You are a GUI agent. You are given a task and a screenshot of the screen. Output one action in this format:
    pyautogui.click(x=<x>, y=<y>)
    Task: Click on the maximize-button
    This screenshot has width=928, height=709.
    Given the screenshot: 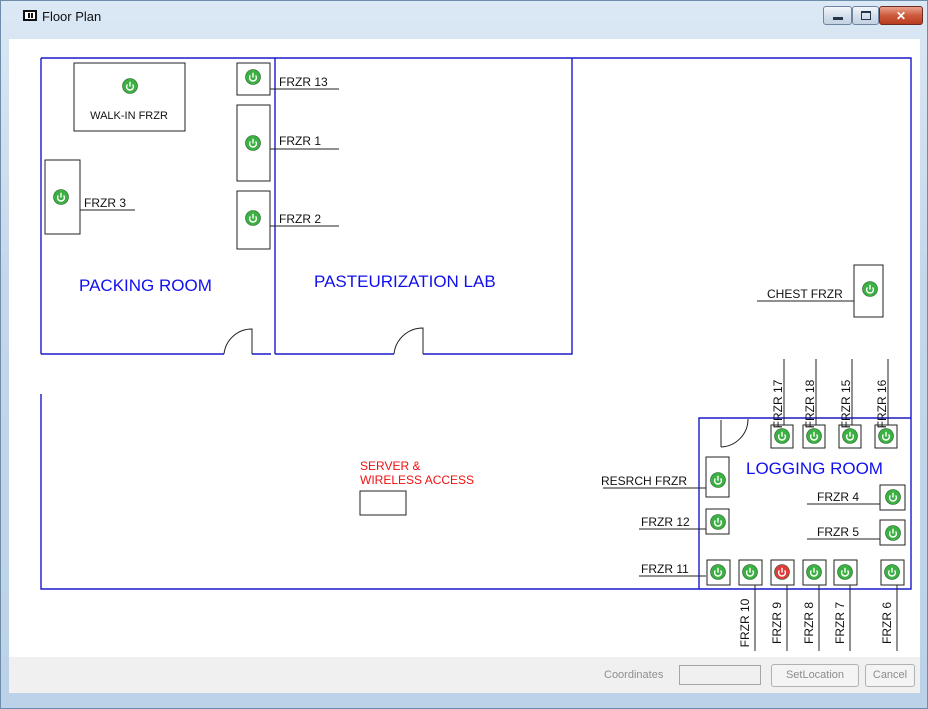 What is the action you would take?
    pyautogui.click(x=865, y=15)
    